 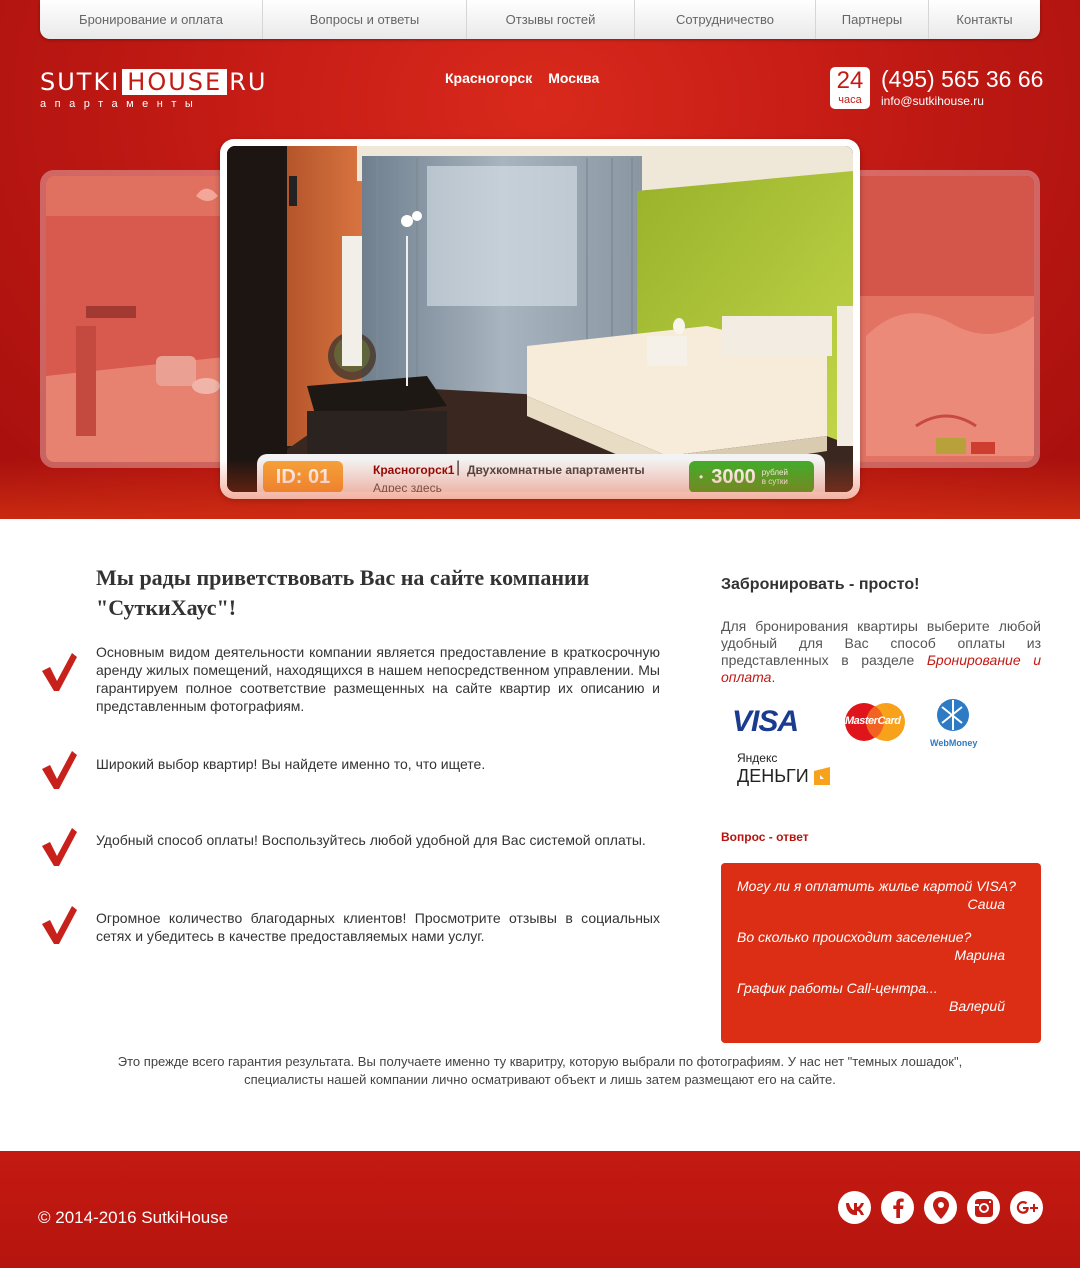 I want to click on booking-text-end: ., so click(x=773, y=677).